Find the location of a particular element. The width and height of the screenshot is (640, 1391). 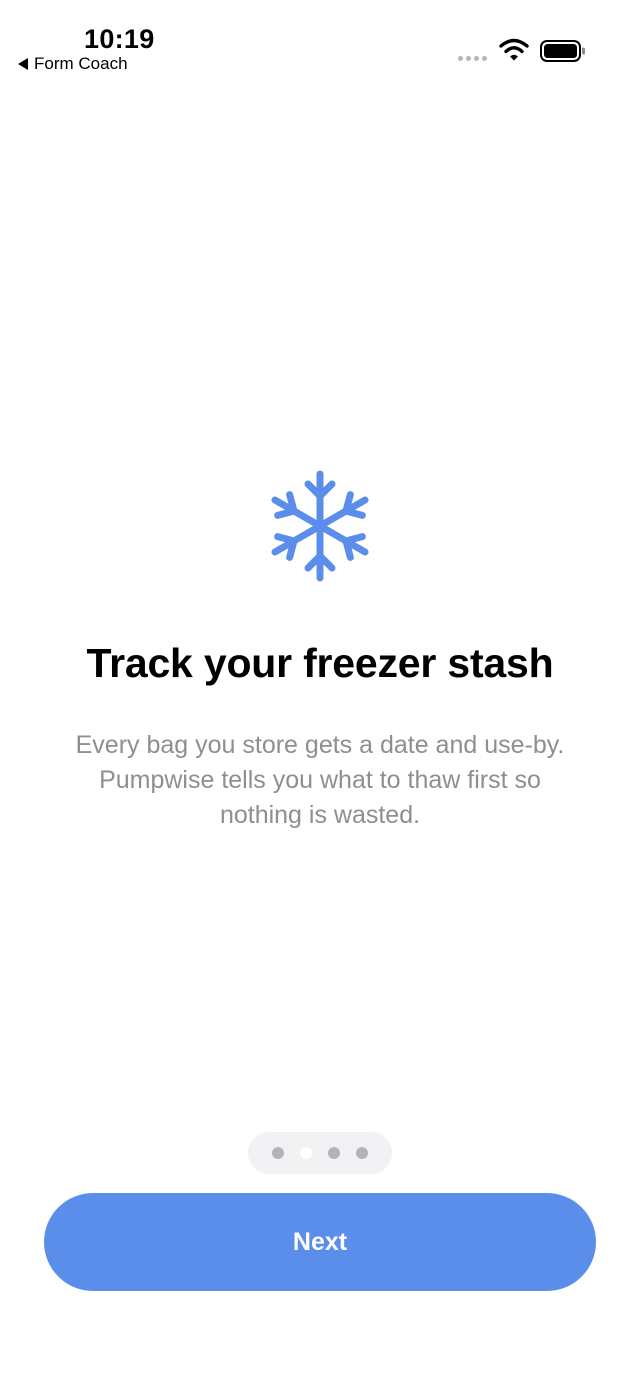

battery-icon is located at coordinates (562, 51).